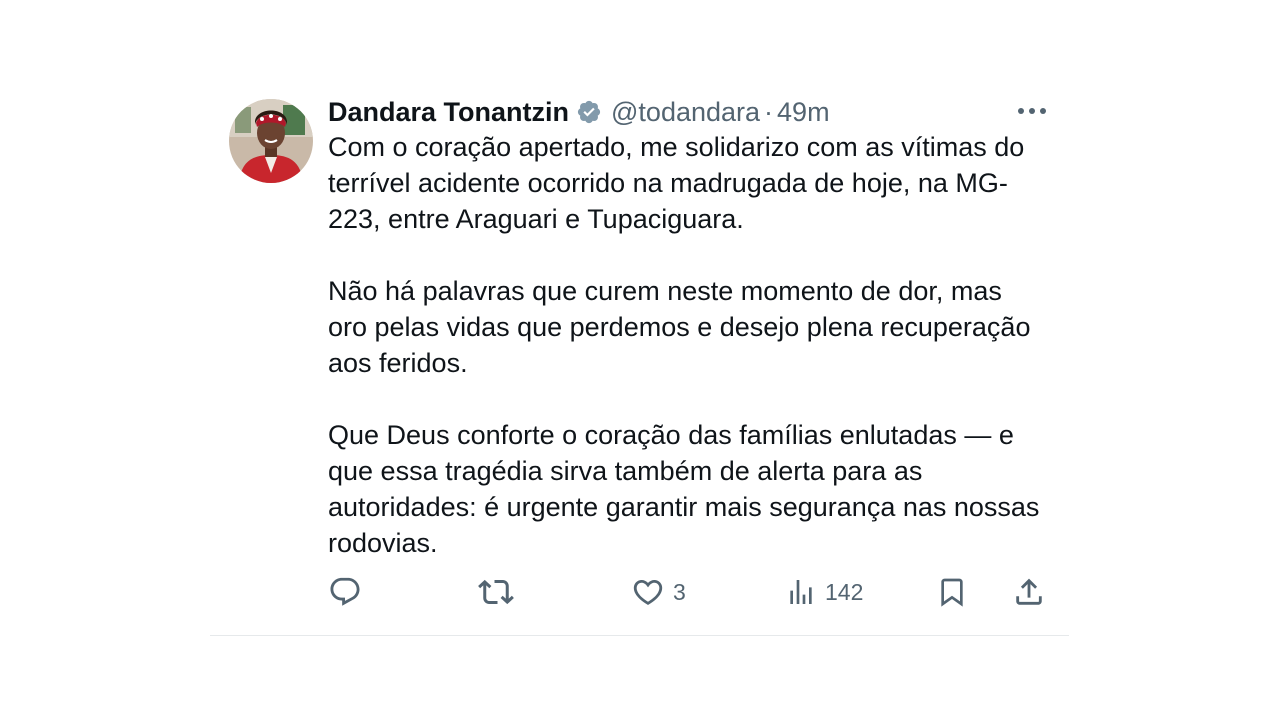  What do you see at coordinates (648, 592) in the screenshot?
I see `heart-icon` at bounding box center [648, 592].